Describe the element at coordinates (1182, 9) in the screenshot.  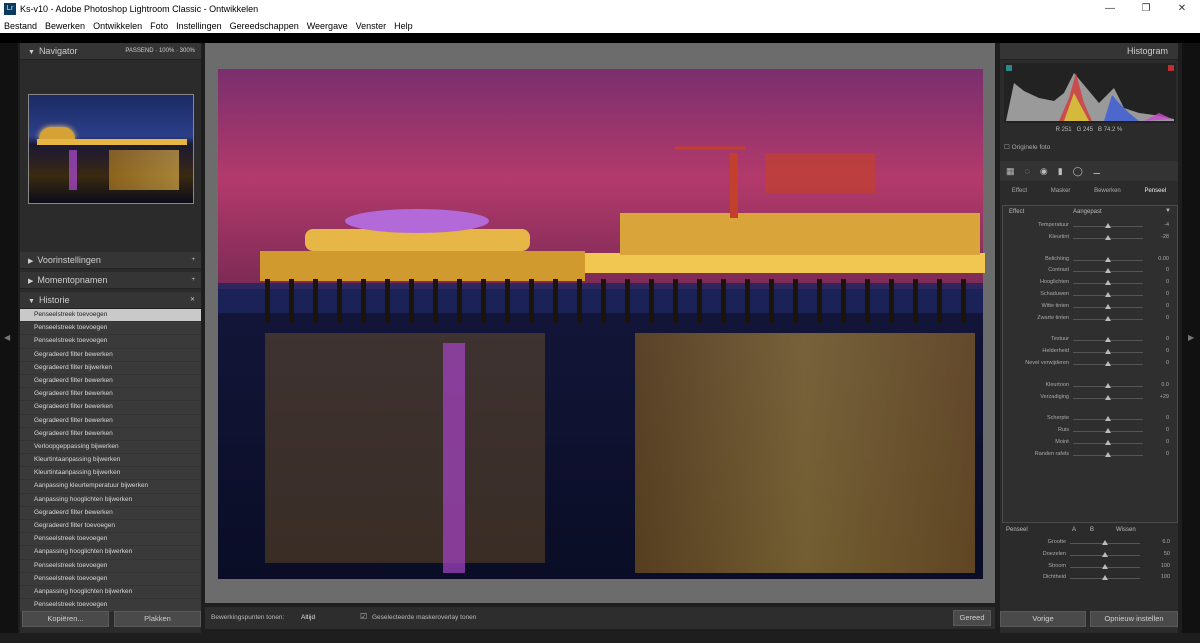
I see `close-icon: ✕` at that location.